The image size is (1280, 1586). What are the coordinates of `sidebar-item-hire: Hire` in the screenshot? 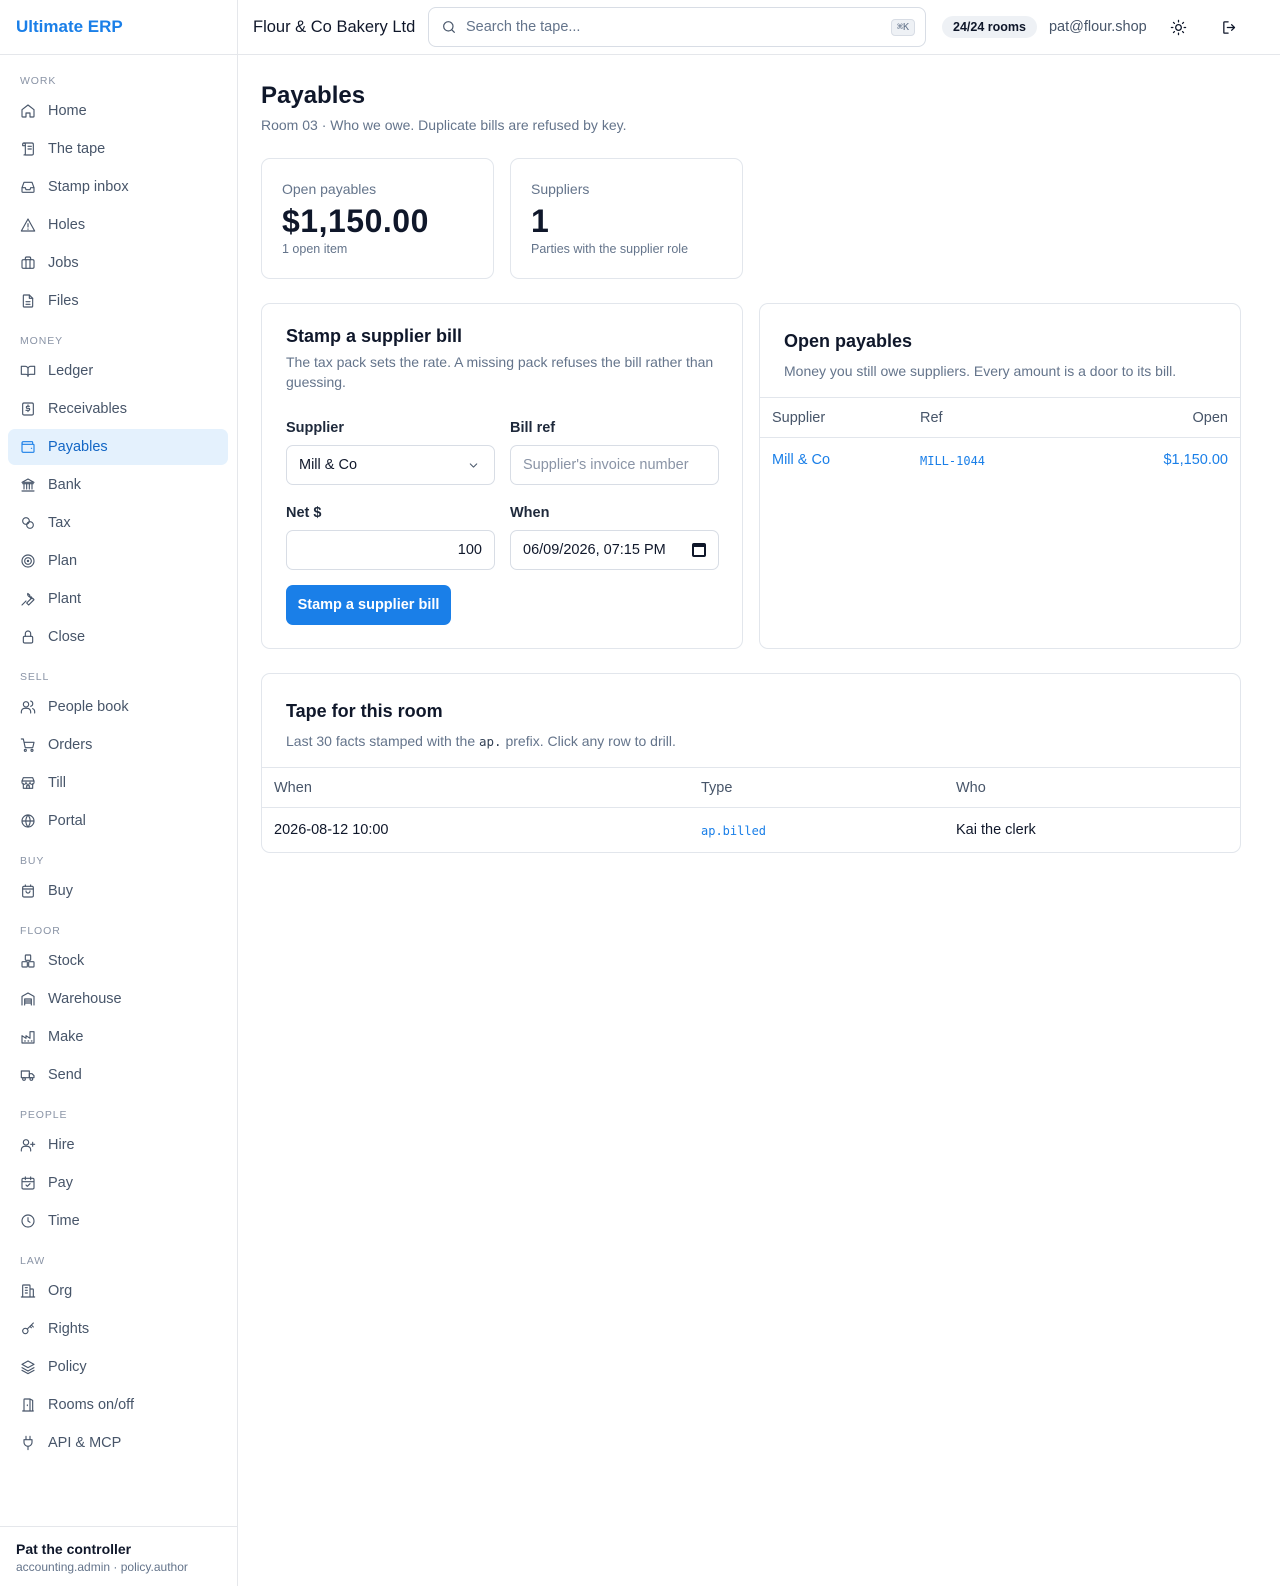 It's located at (118, 1145).